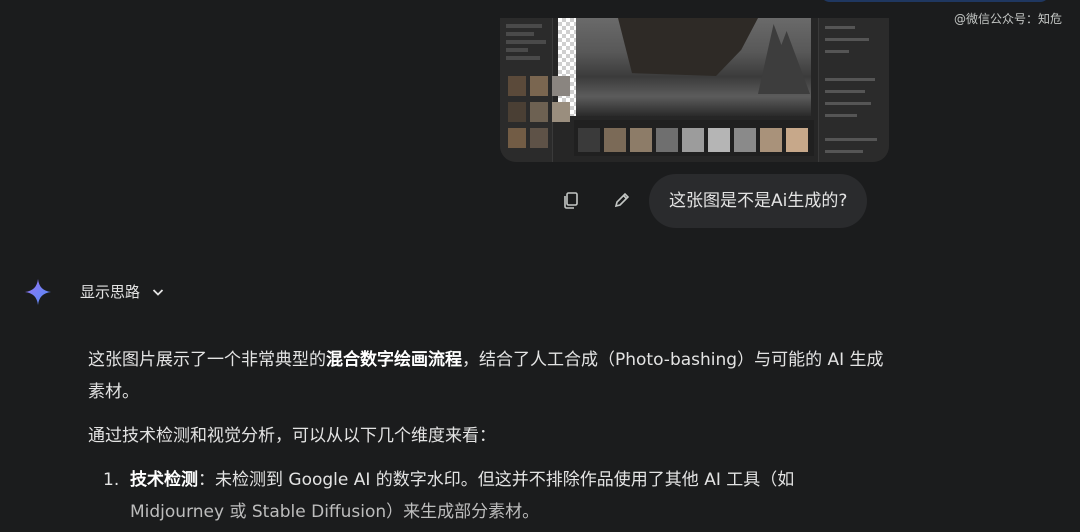  I want to click on gemini-spark-icon, so click(38, 292).